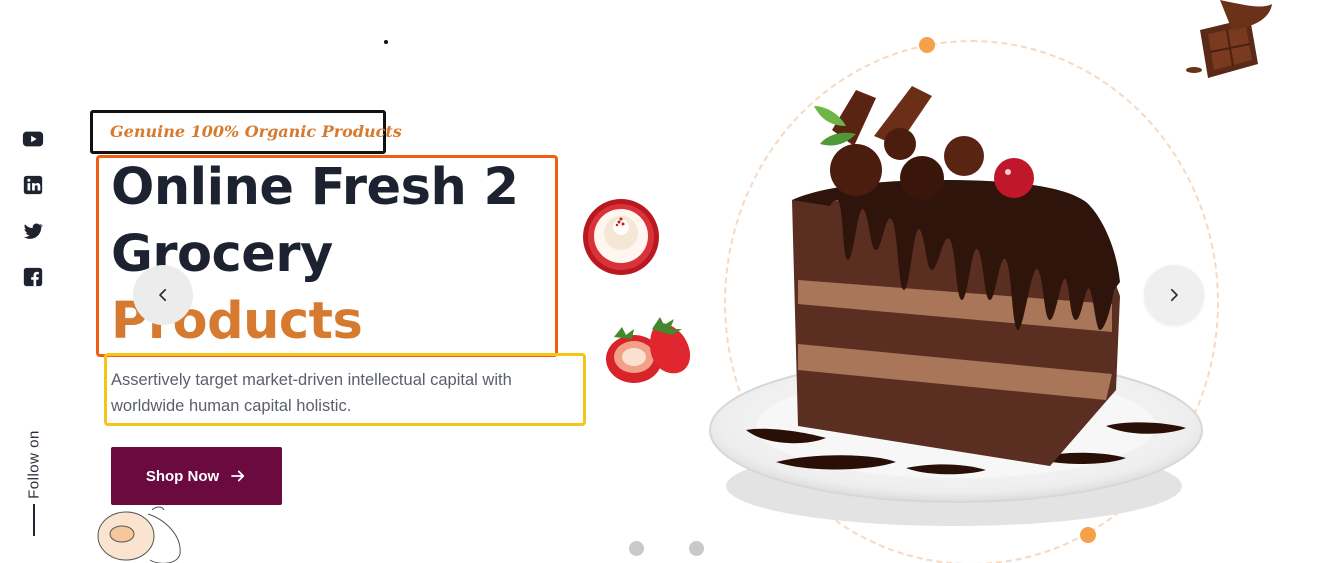  What do you see at coordinates (1229, 39) in the screenshot?
I see `chocolate-piece-image` at bounding box center [1229, 39].